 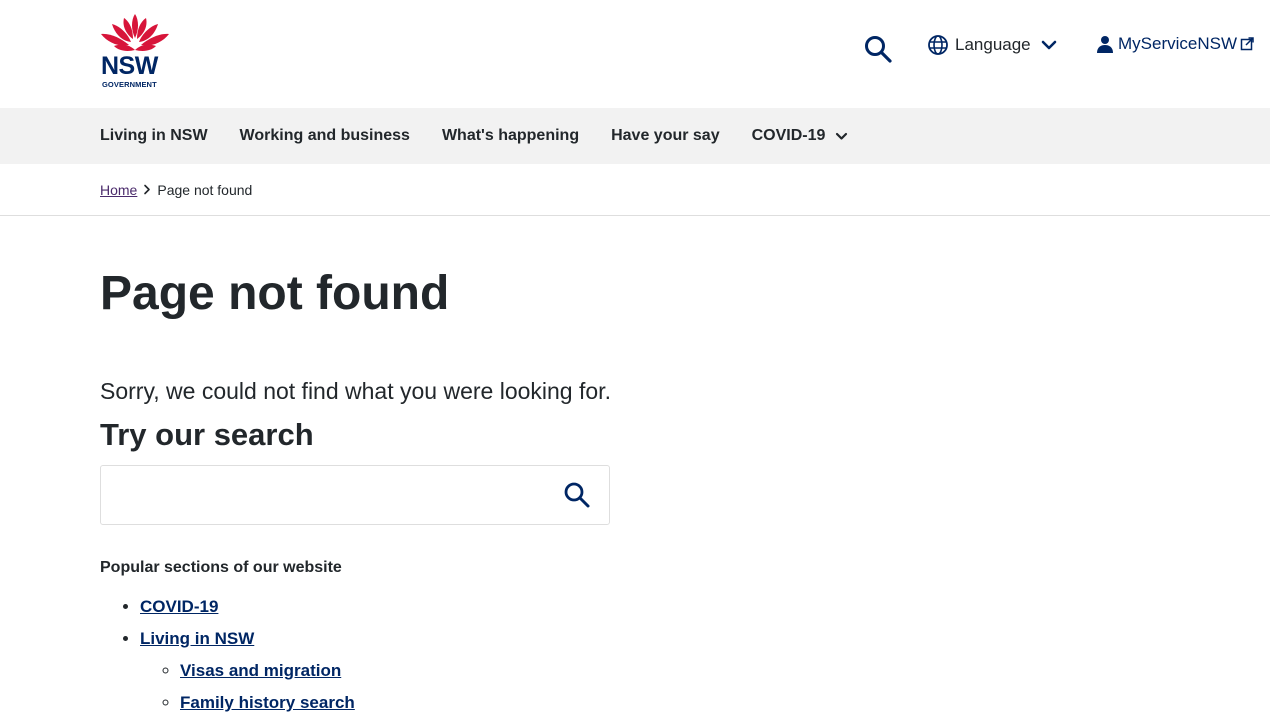 I want to click on nav-label: What's happening, so click(x=510, y=135).